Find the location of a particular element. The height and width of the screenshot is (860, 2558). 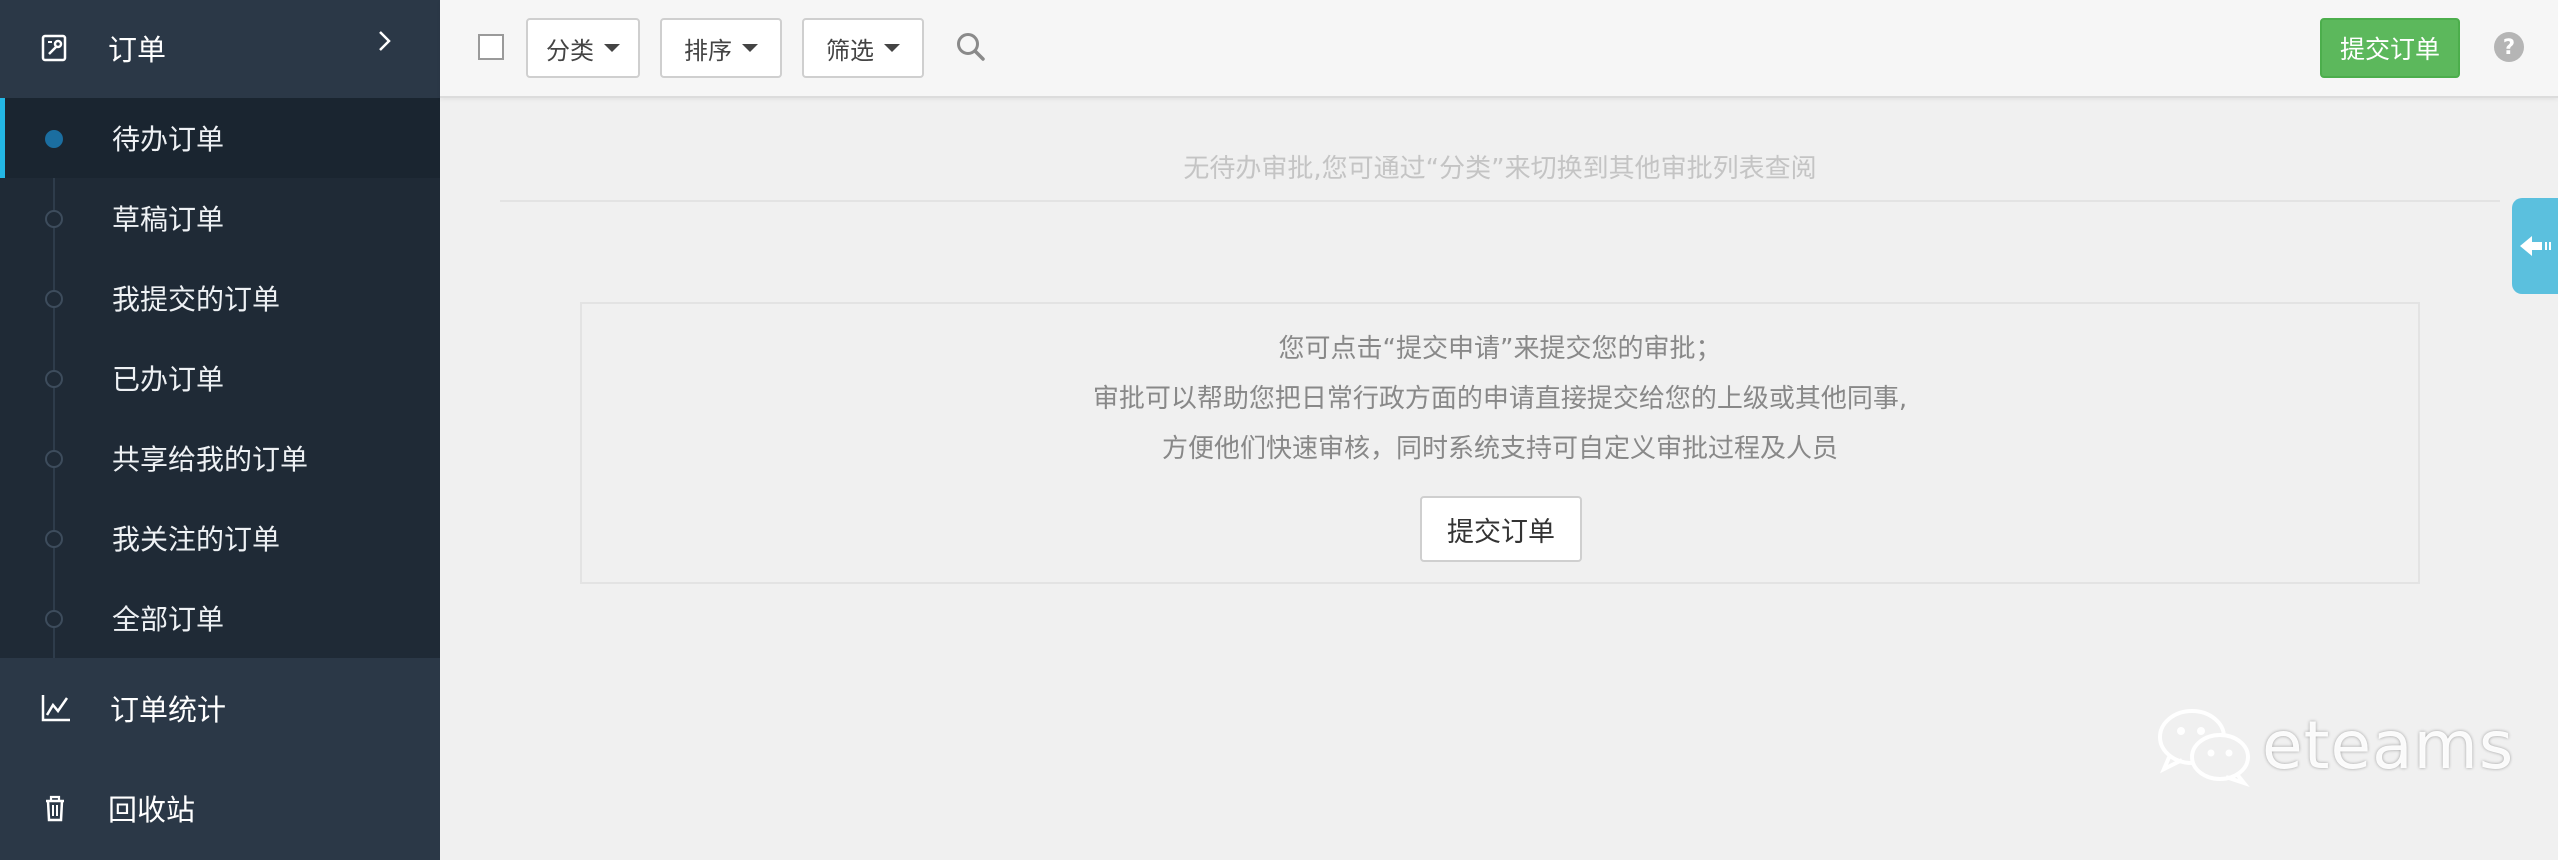

sidebar-item-label: 回收站 is located at coordinates (152, 810).